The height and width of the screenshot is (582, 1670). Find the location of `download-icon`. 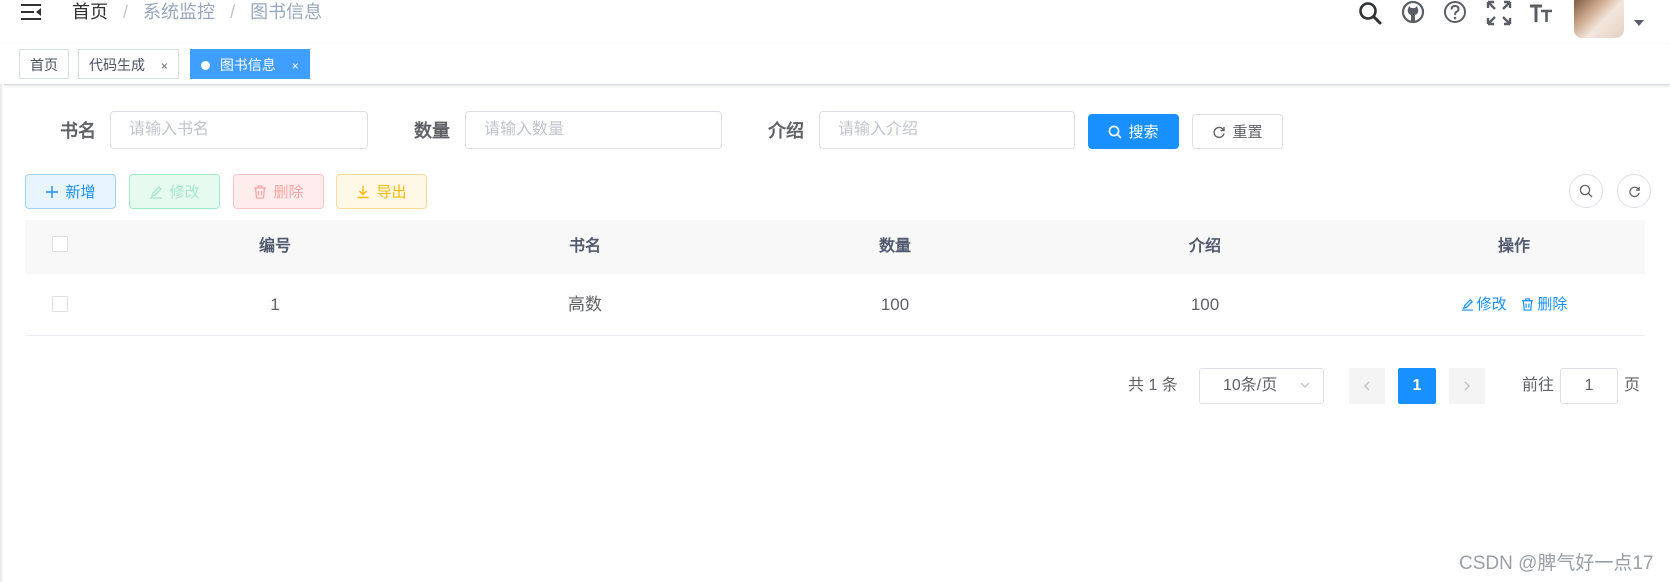

download-icon is located at coordinates (363, 191).